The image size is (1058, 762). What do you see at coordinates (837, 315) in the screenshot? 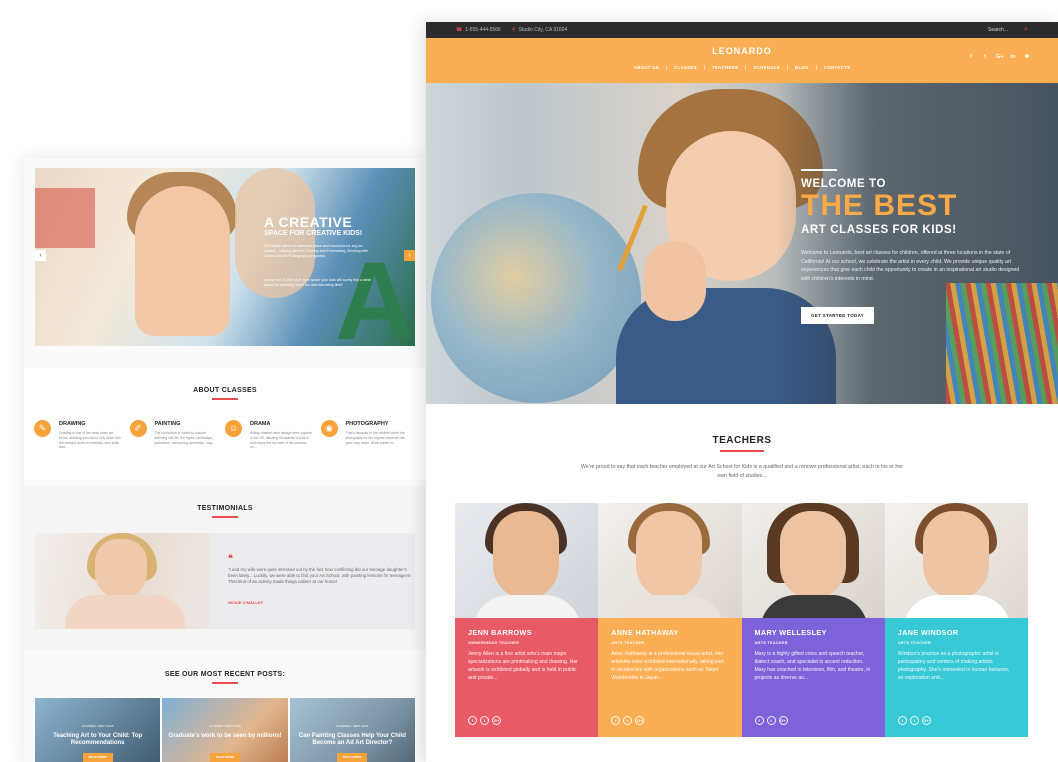
I see `get-started-button: GET STARTED TODAY` at bounding box center [837, 315].